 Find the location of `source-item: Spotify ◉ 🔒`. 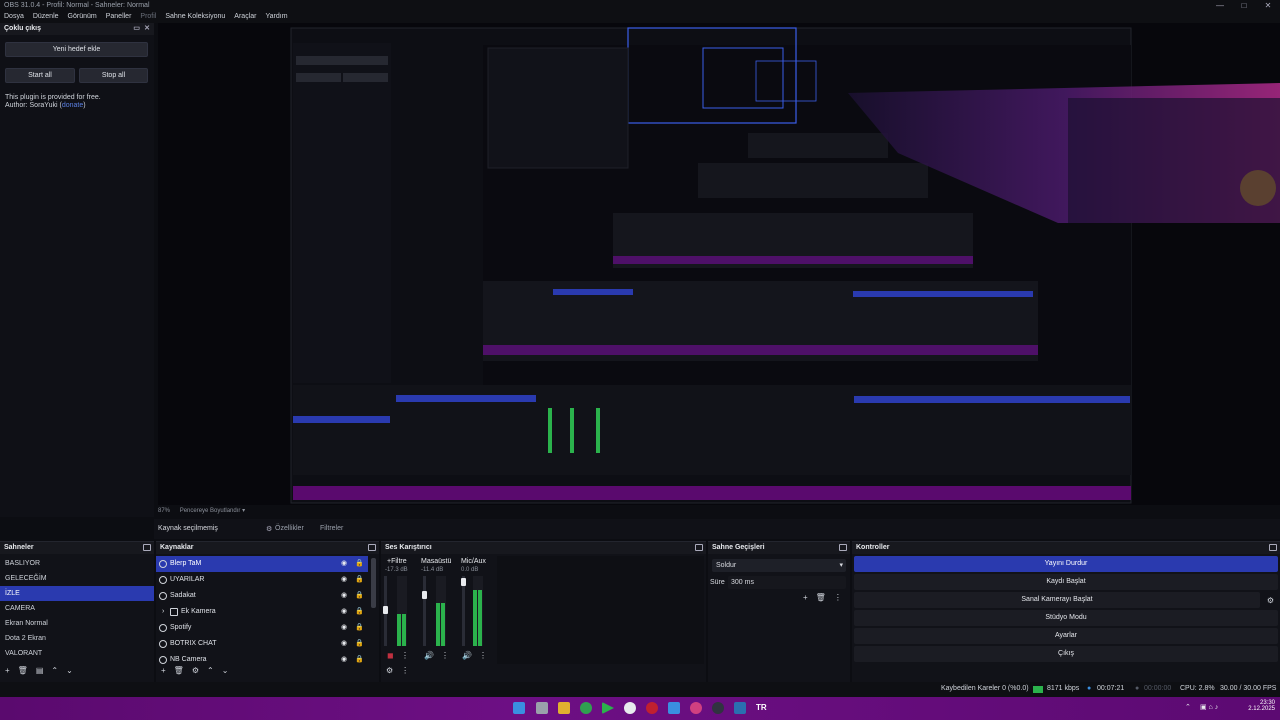

source-item: Spotify ◉ 🔒 is located at coordinates (262, 628).